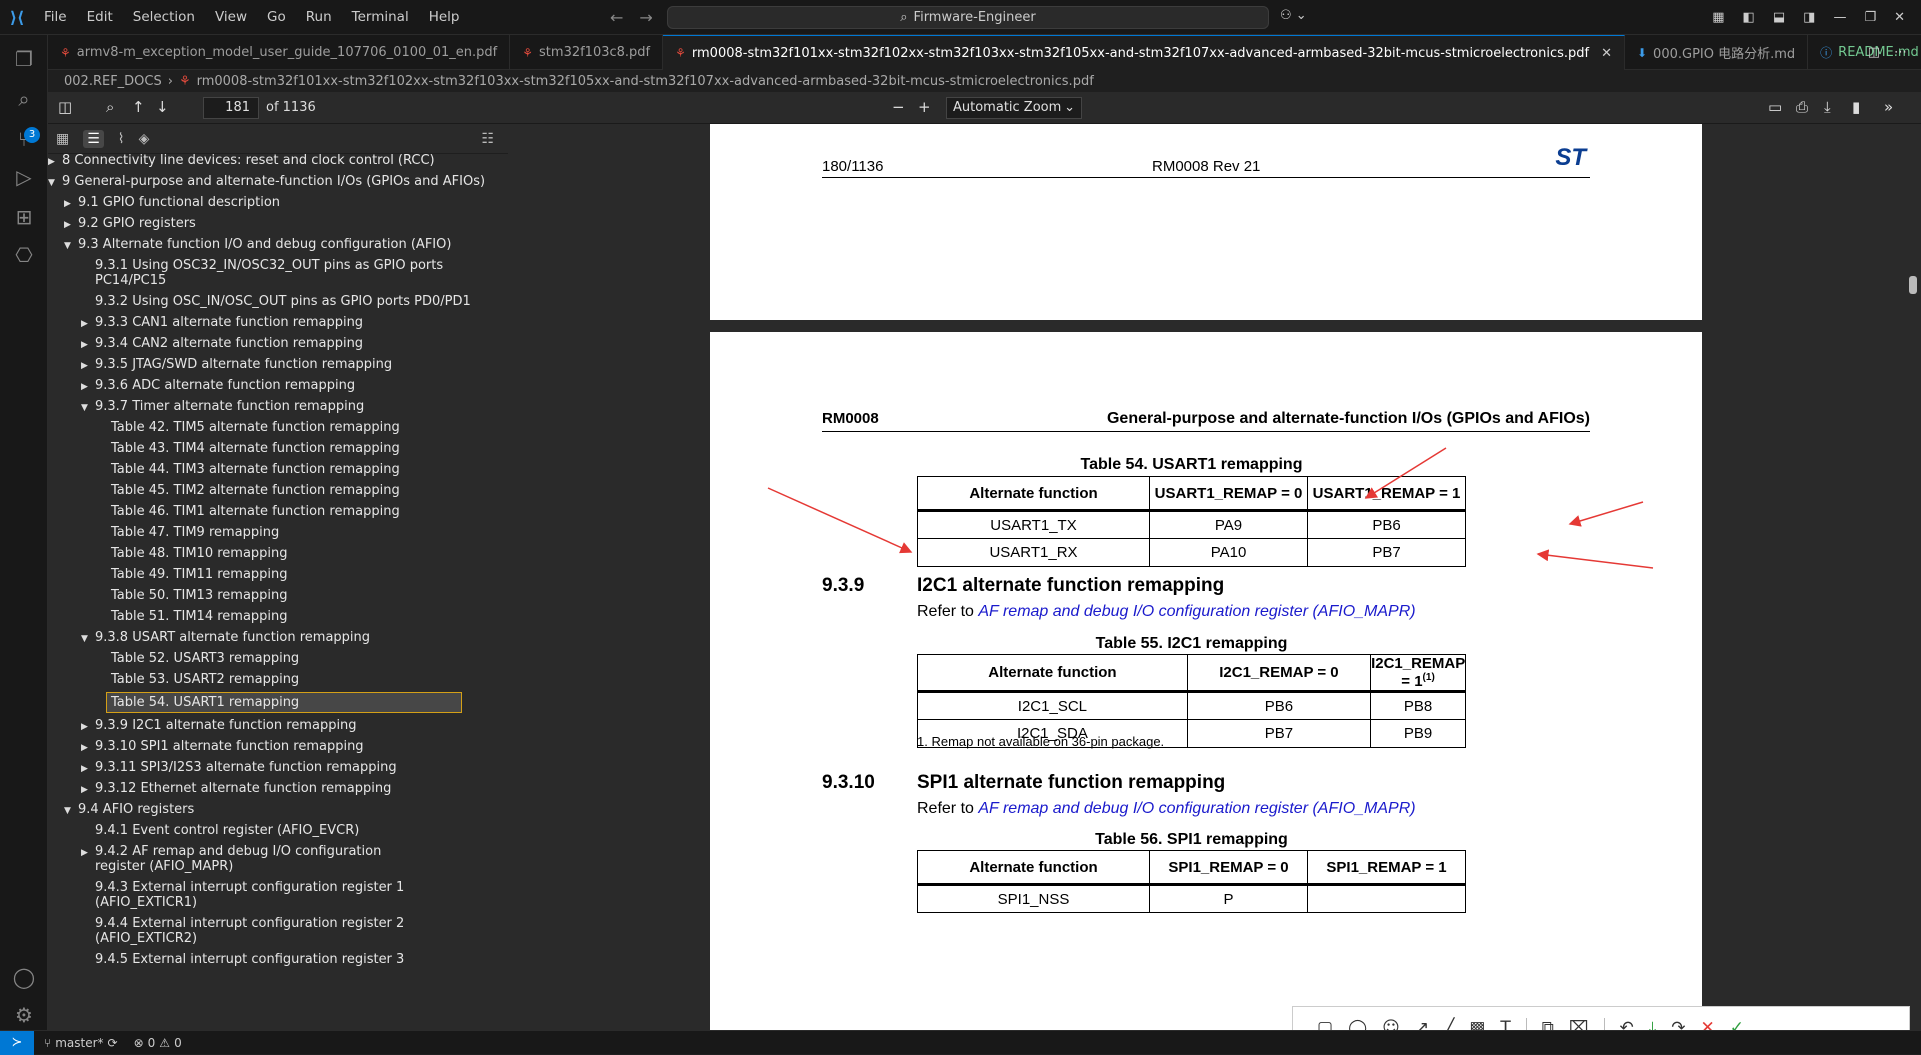 This screenshot has height=1055, width=1921. I want to click on outline-item: Table 50. TIM13 remapping, so click(270, 595).